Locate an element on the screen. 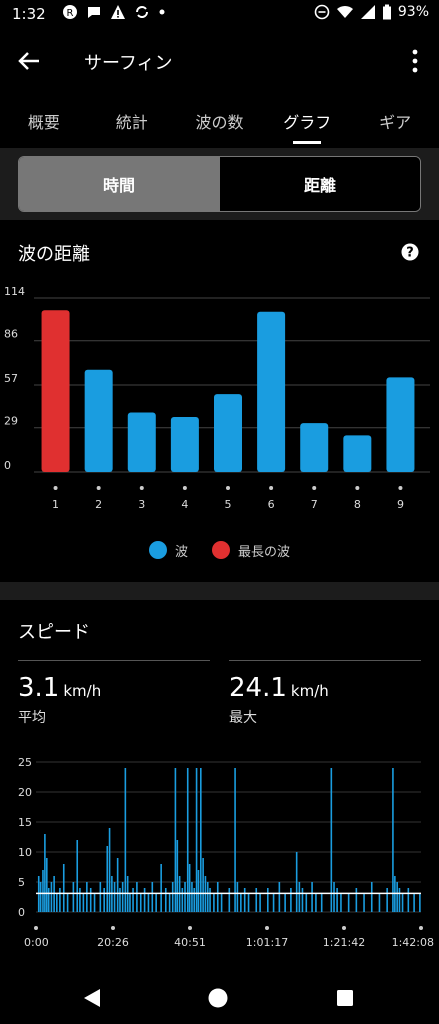  x-tick-label: 4 is located at coordinates (184, 504).